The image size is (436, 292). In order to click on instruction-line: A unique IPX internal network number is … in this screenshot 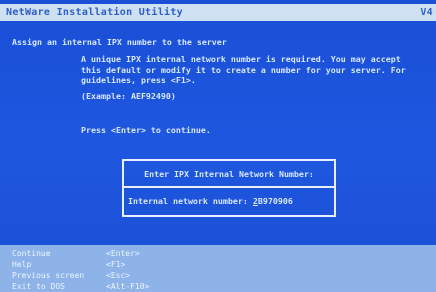, I will do `click(241, 59)`.